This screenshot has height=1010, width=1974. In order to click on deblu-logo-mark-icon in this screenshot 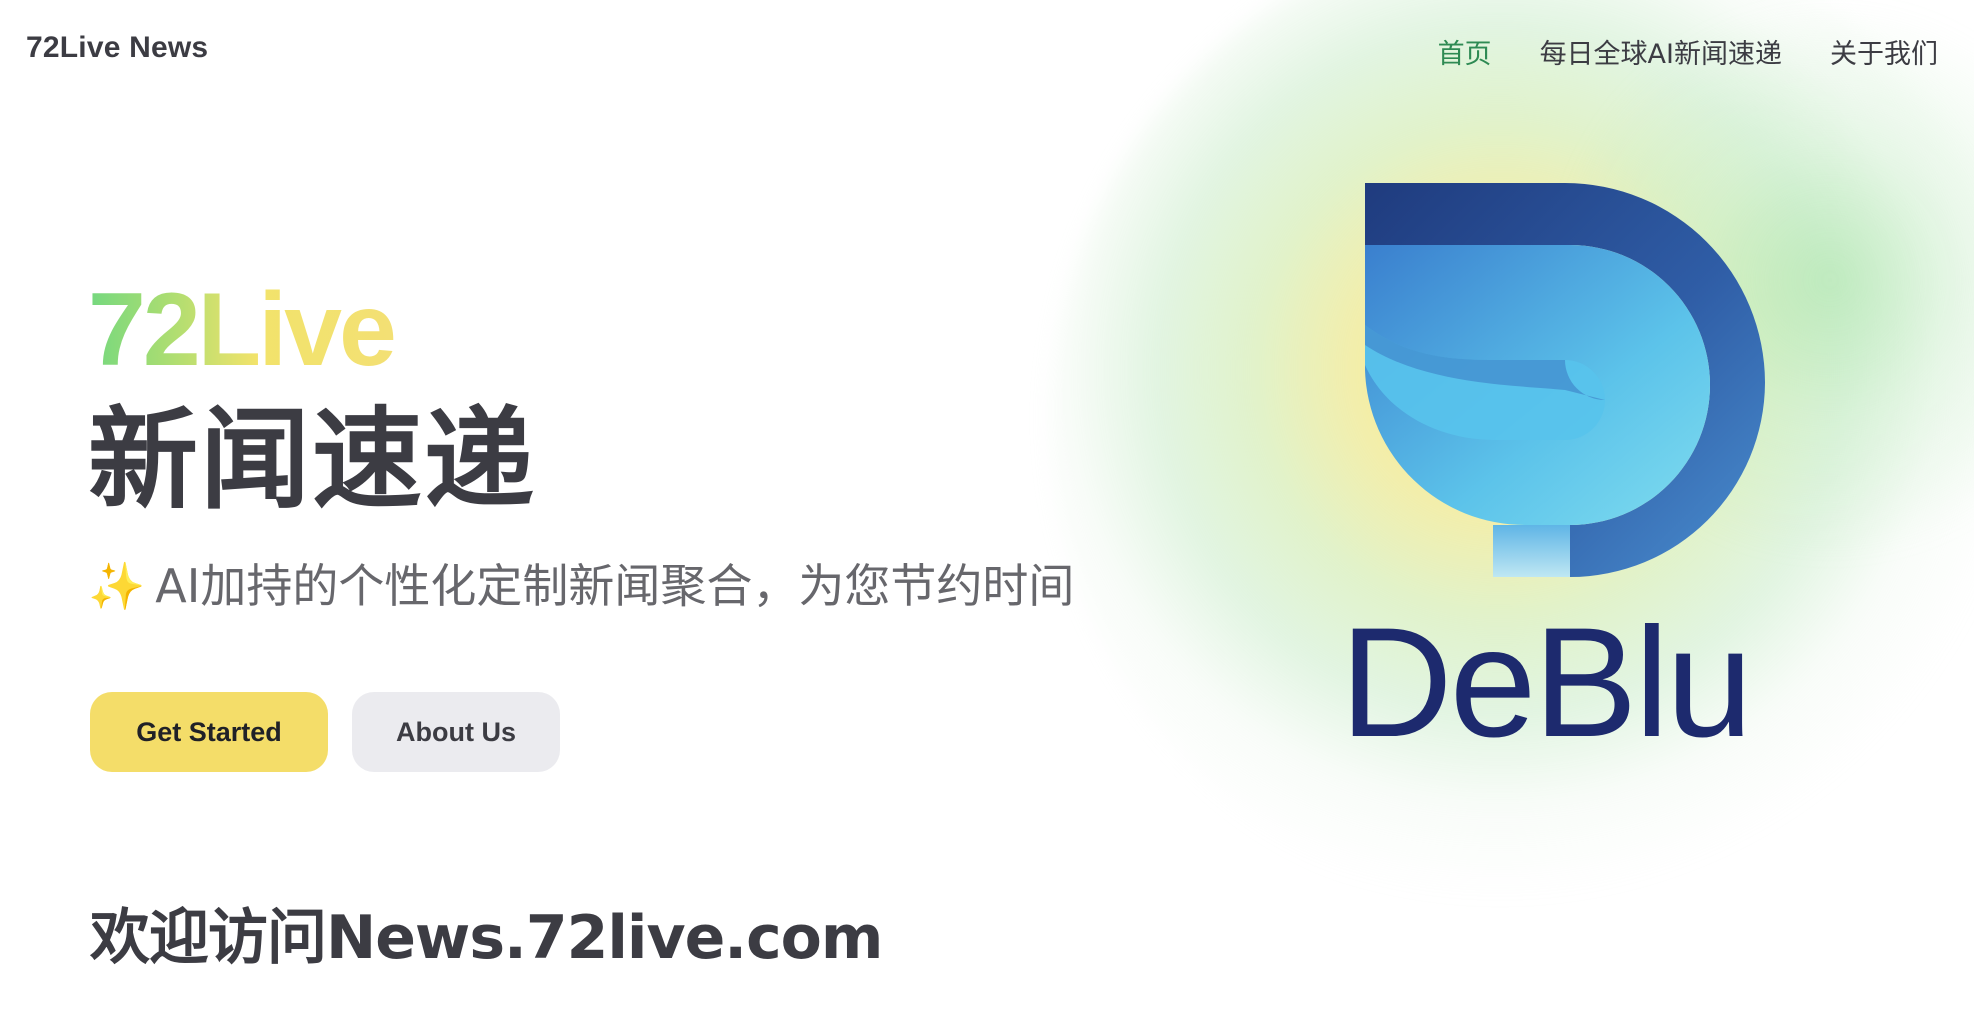, I will do `click(1565, 380)`.